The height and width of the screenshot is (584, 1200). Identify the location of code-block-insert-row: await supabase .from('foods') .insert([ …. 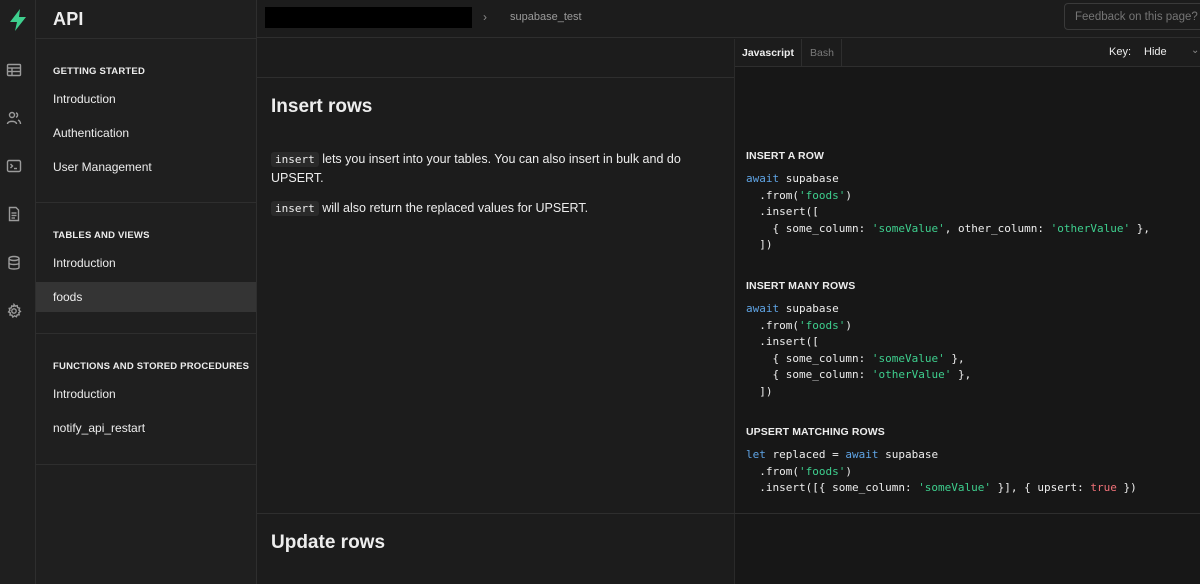
(948, 211).